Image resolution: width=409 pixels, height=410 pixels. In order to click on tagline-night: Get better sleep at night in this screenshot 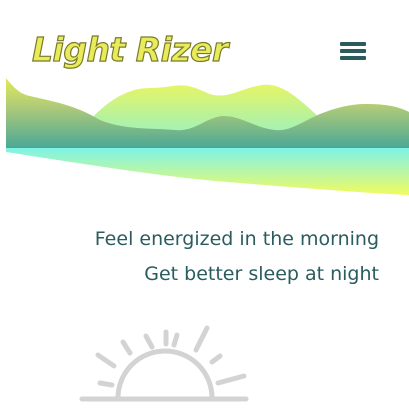, I will do `click(261, 274)`.